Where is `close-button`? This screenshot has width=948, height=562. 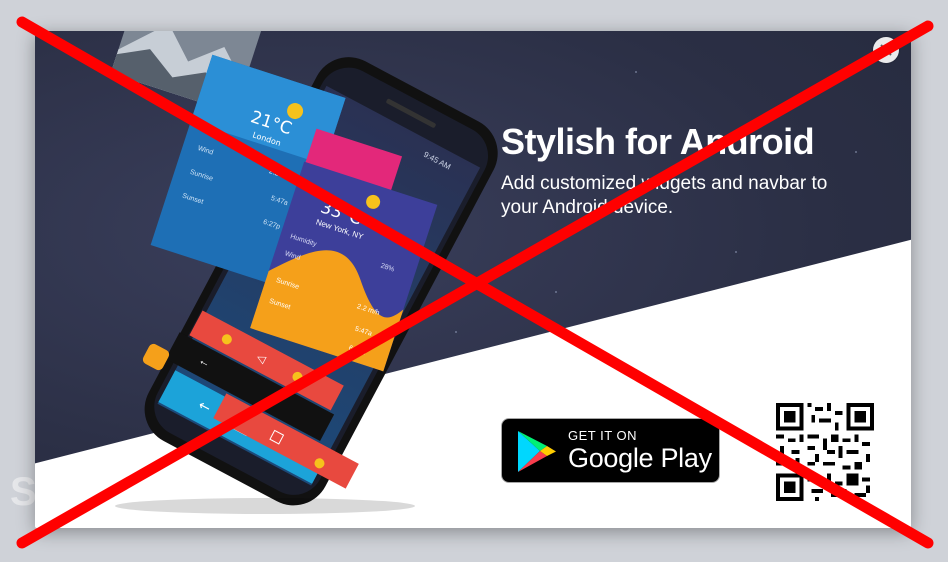 close-button is located at coordinates (886, 50).